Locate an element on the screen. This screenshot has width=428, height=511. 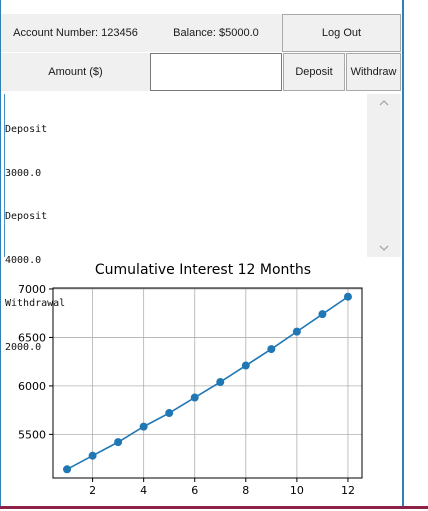
y-tick-label: 6500 is located at coordinates (32, 337).